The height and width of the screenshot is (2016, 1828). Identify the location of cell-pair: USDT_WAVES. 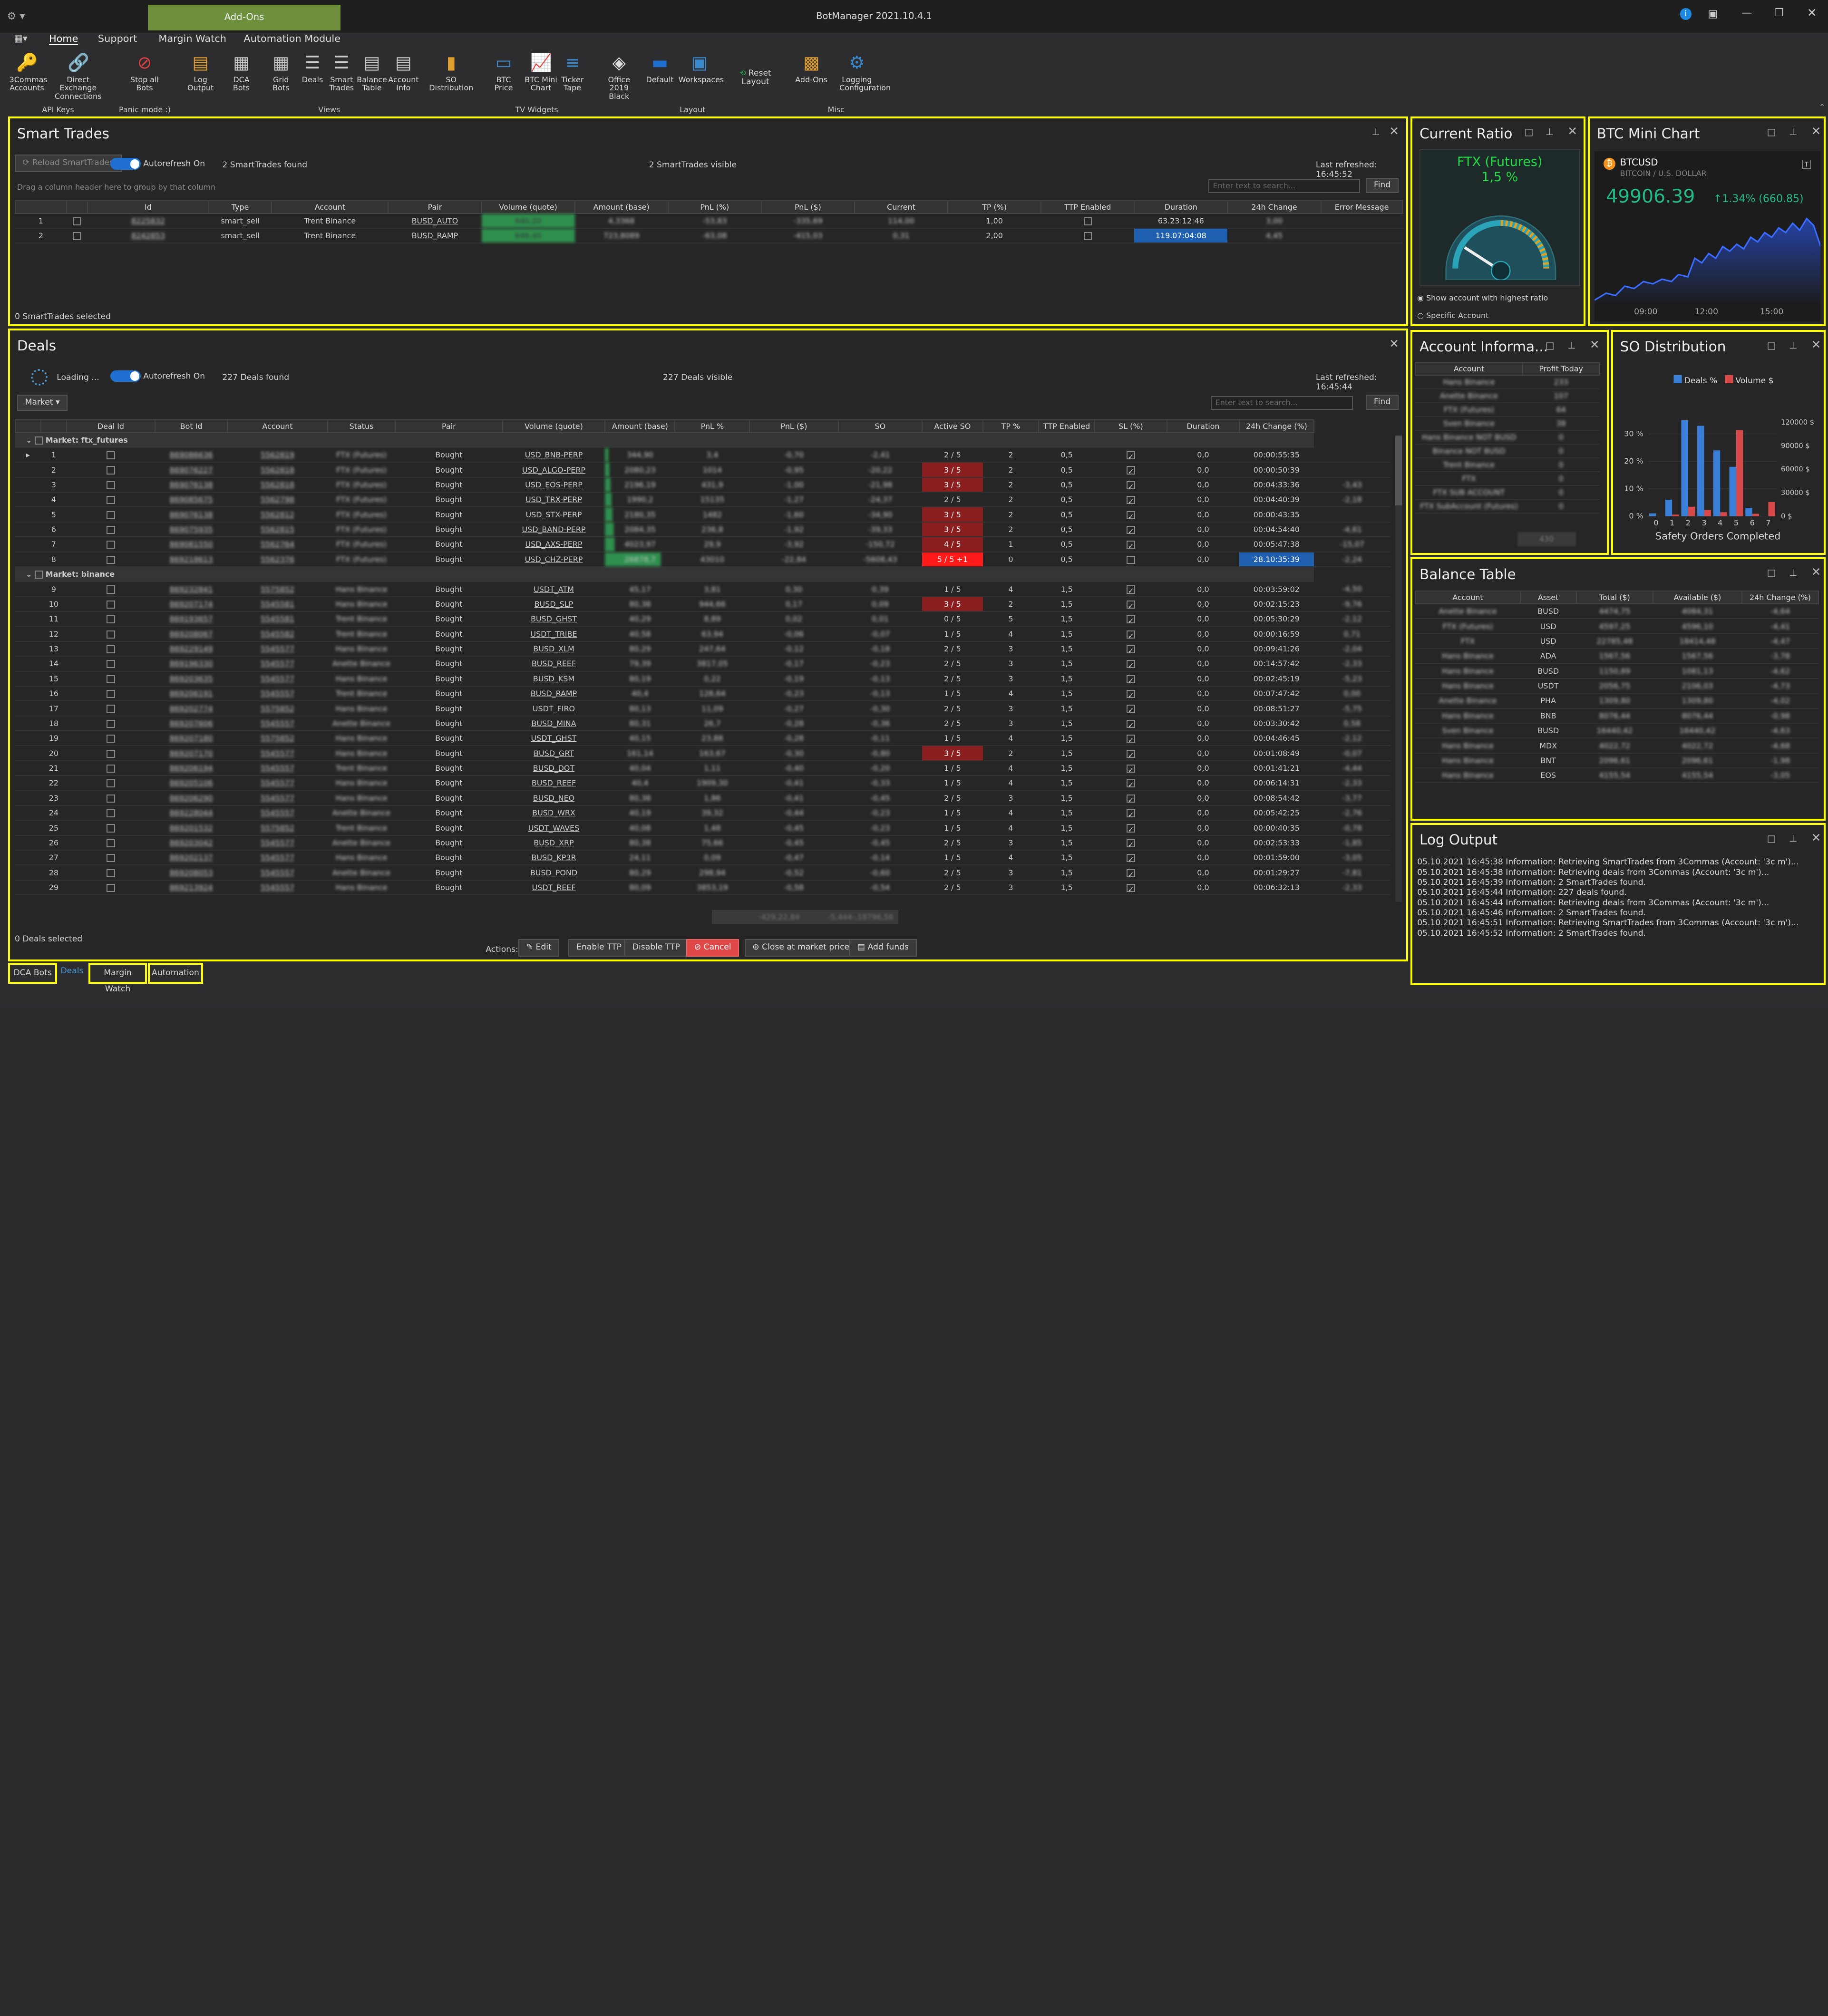
(553, 828).